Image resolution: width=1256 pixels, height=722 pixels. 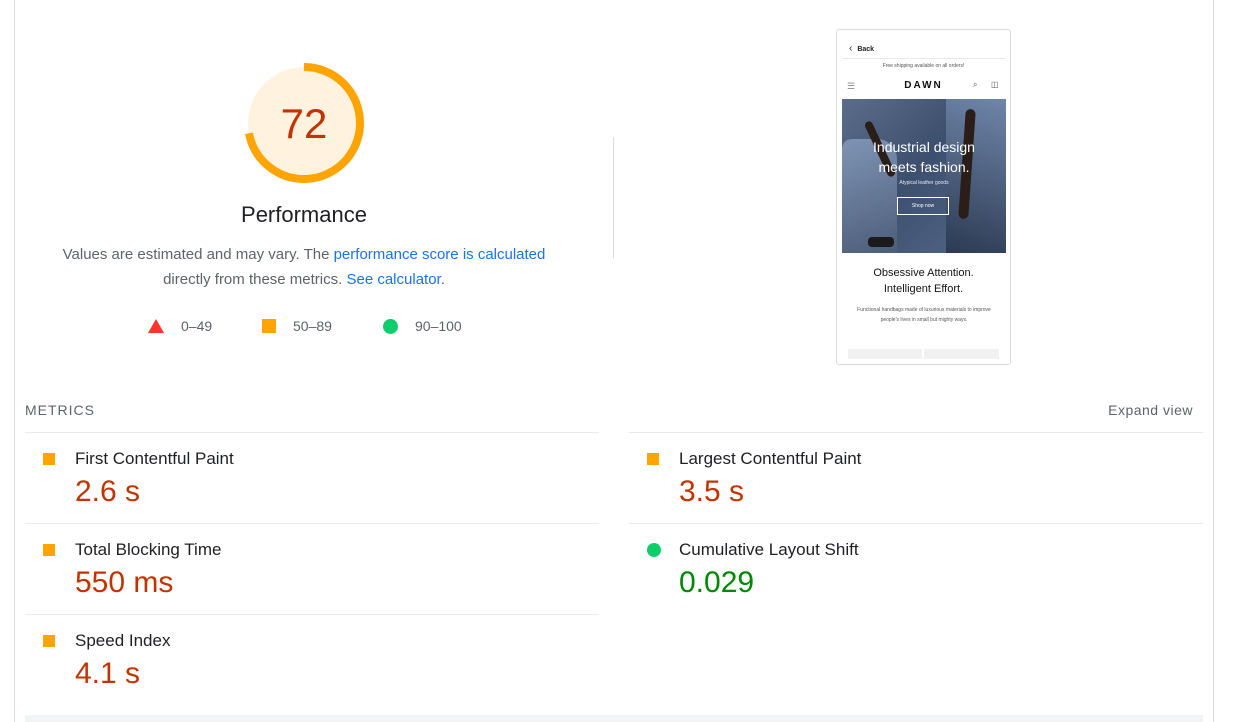 I want to click on metric-value: 2.6 s, so click(x=108, y=491).